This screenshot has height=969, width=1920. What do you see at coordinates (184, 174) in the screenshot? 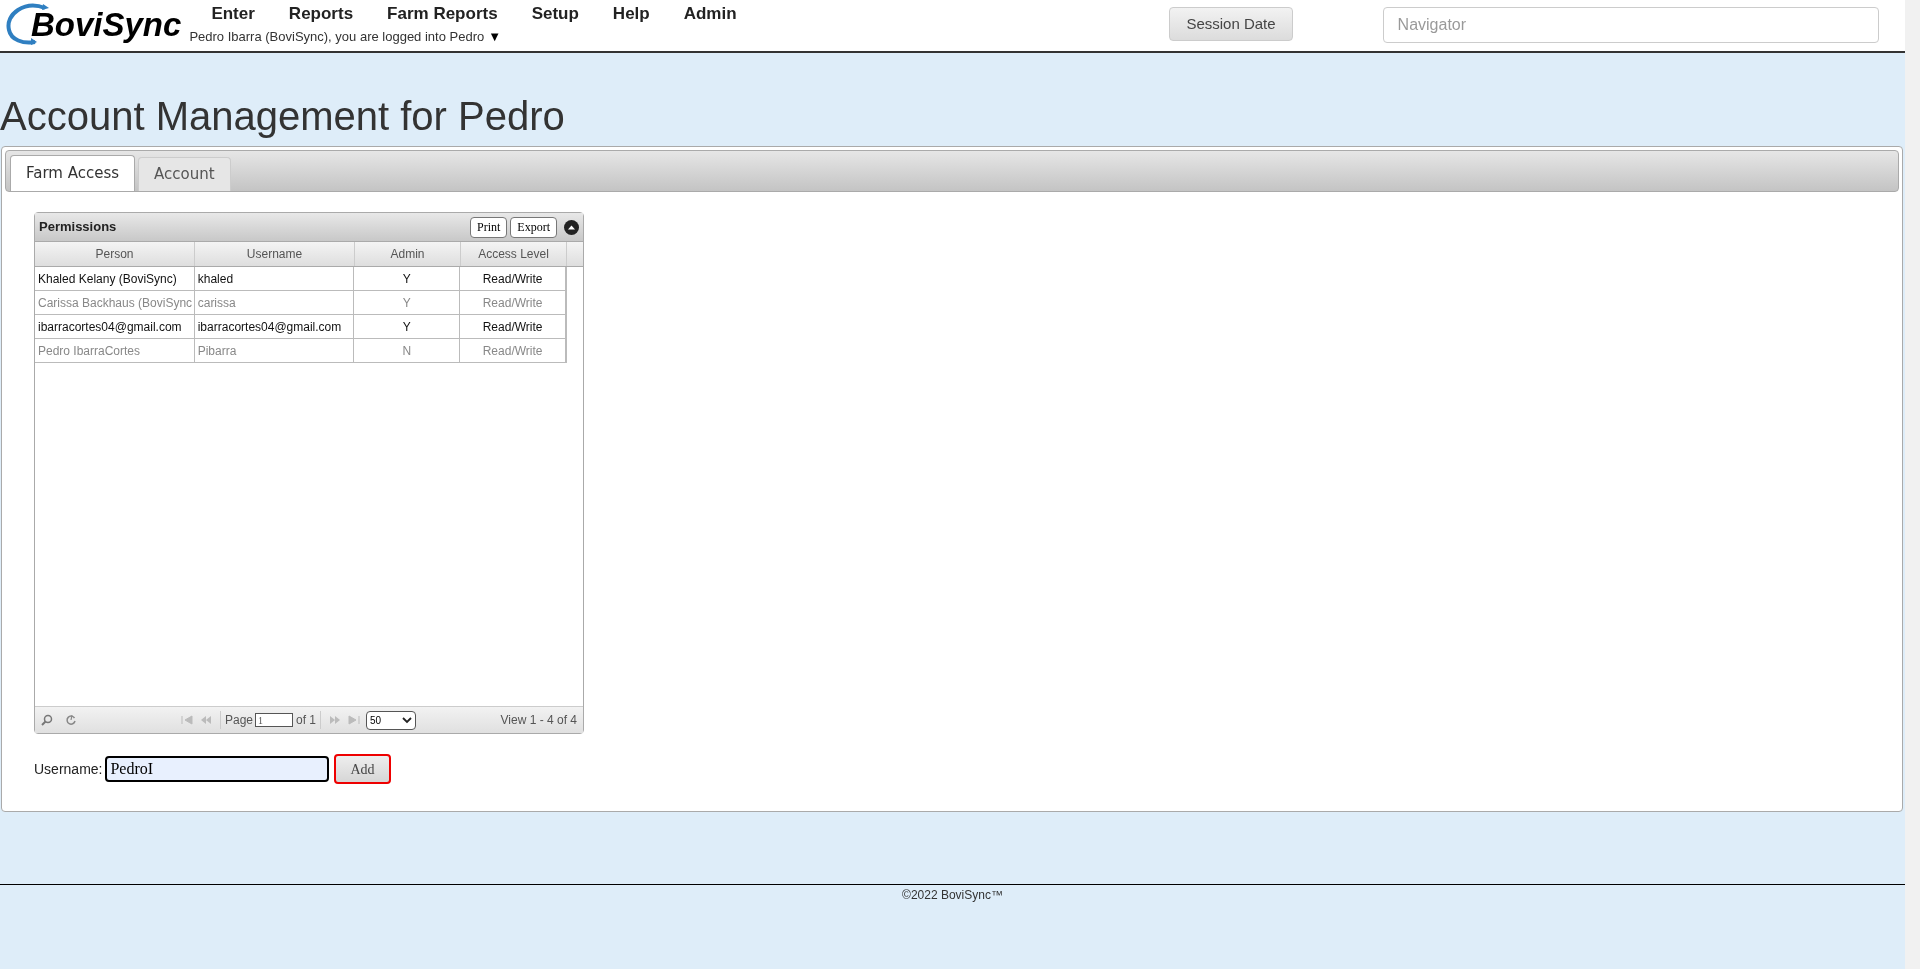
I see `tab: Account` at bounding box center [184, 174].